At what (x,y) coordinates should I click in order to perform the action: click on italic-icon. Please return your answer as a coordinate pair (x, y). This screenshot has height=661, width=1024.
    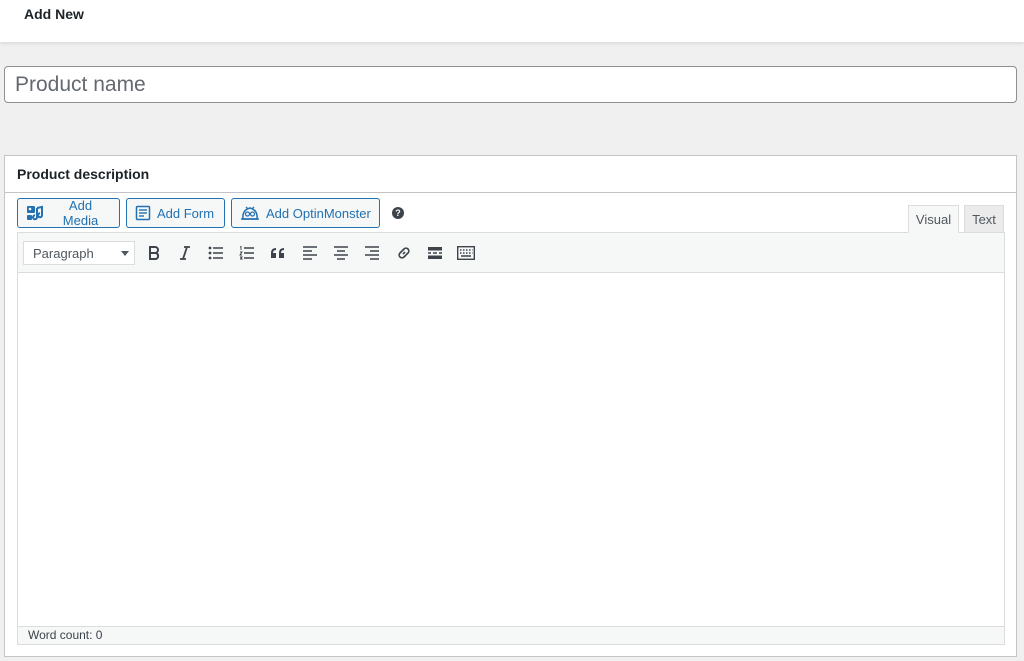
    Looking at the image, I should click on (185, 253).